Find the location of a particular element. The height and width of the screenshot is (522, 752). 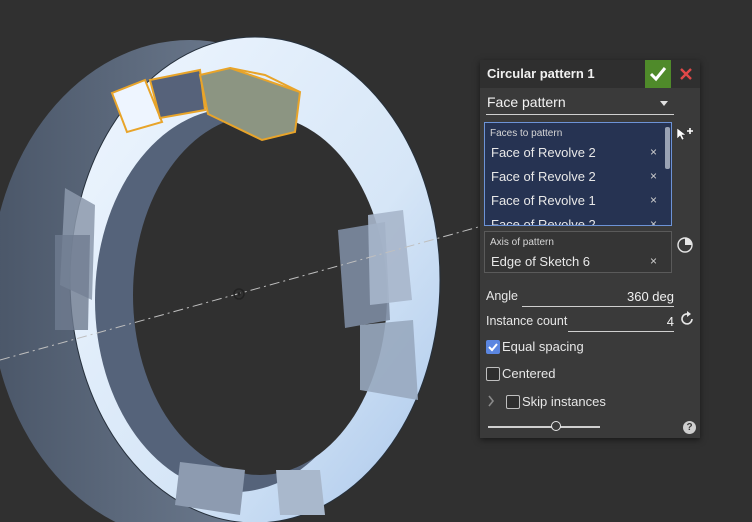

instance-count-input: 4 is located at coordinates (670, 321).